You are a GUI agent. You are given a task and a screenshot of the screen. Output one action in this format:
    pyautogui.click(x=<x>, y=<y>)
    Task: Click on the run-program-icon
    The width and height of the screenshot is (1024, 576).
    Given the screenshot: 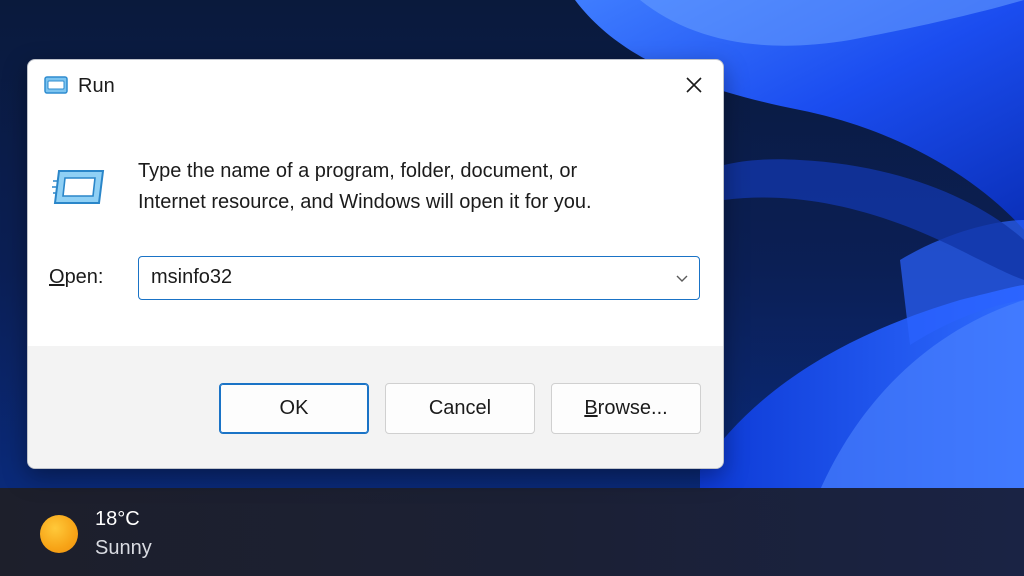 What is the action you would take?
    pyautogui.click(x=78, y=187)
    